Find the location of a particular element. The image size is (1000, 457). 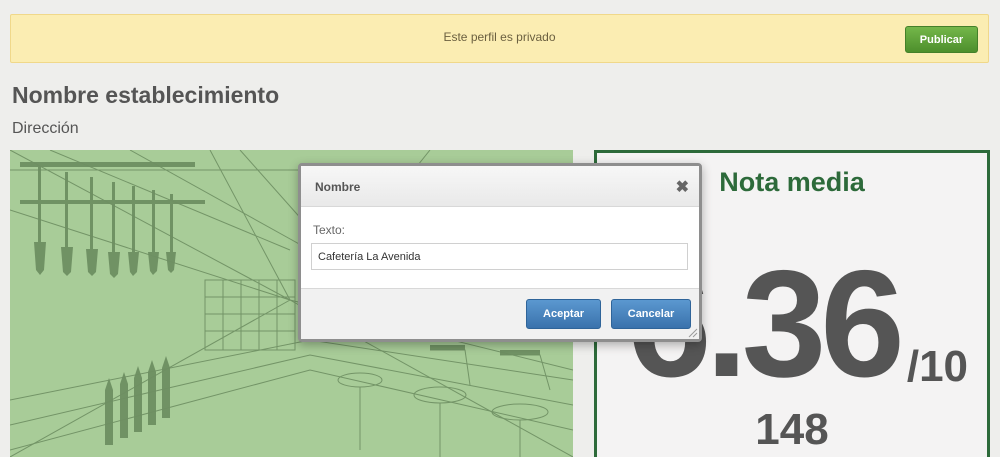

name-text-input is located at coordinates (499, 256).